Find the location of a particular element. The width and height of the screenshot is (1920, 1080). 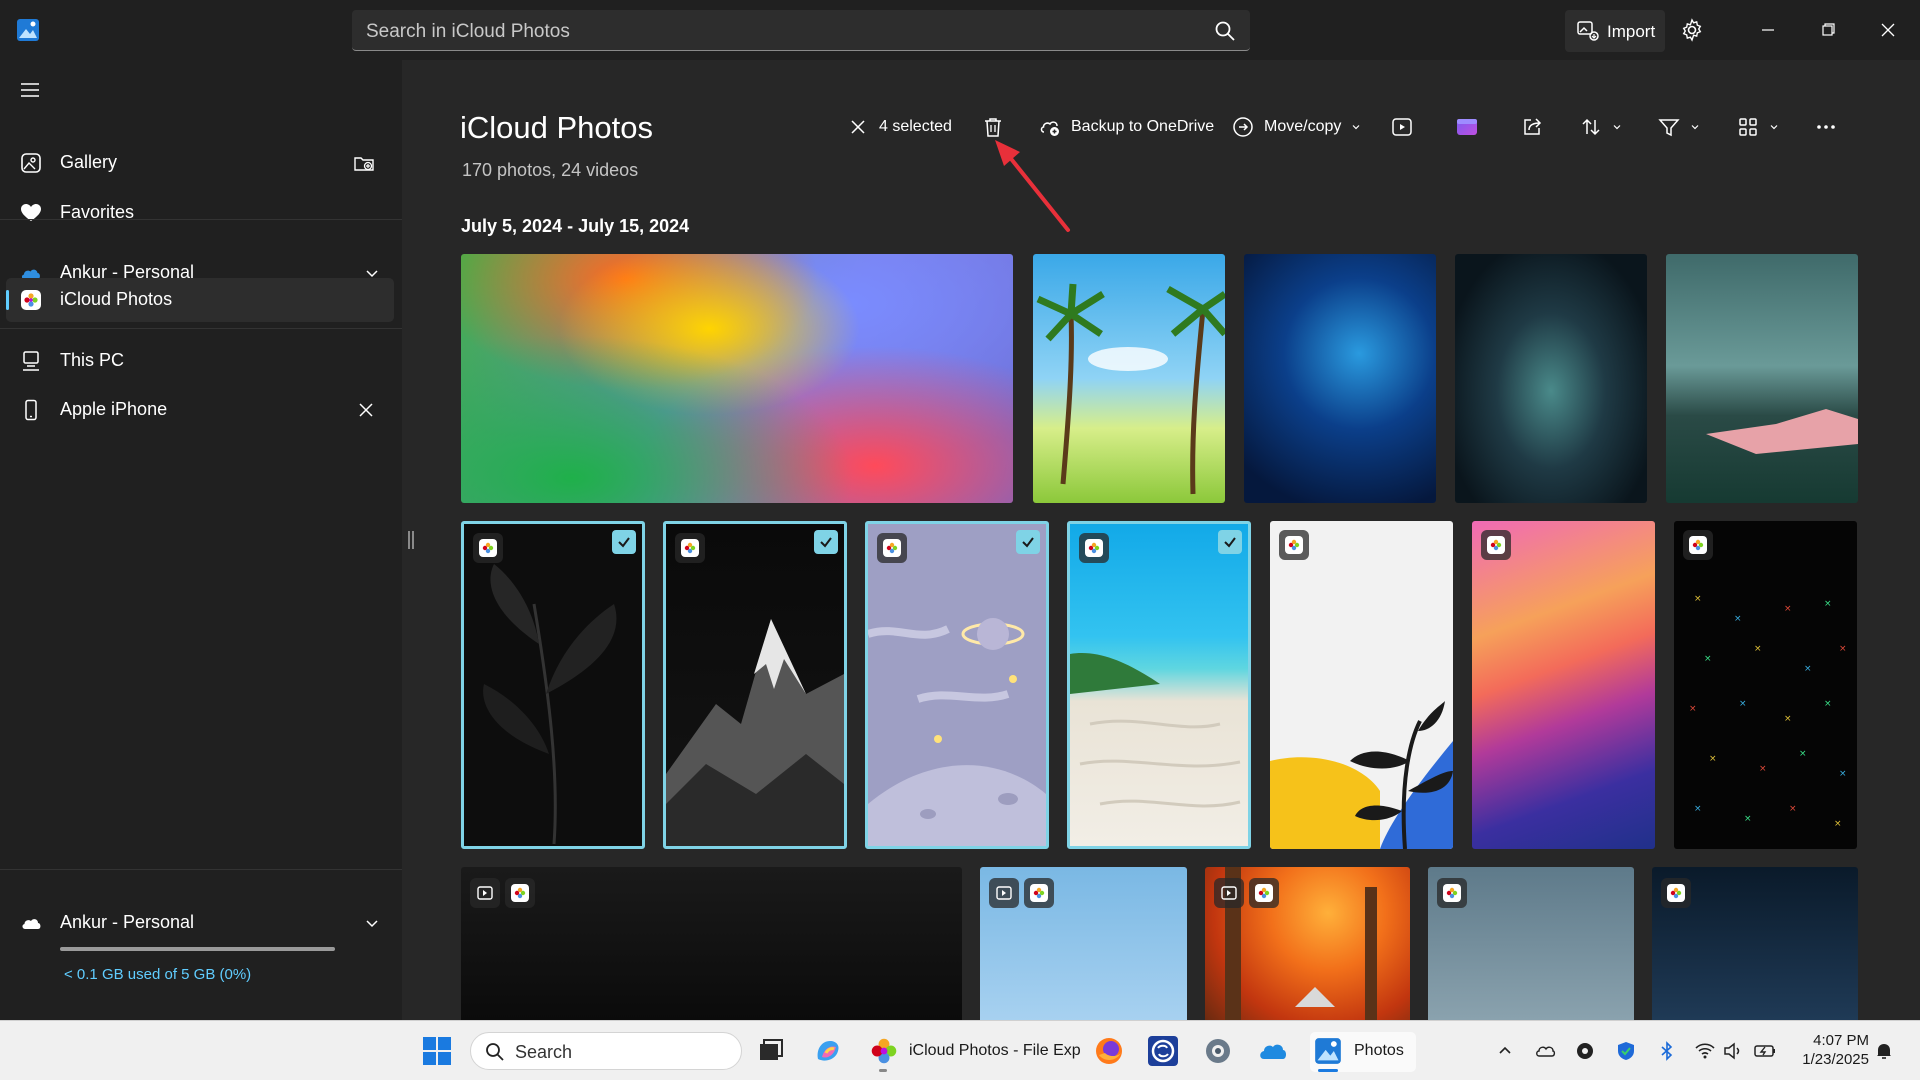

onedrive-app-icon is located at coordinates (1273, 1055).